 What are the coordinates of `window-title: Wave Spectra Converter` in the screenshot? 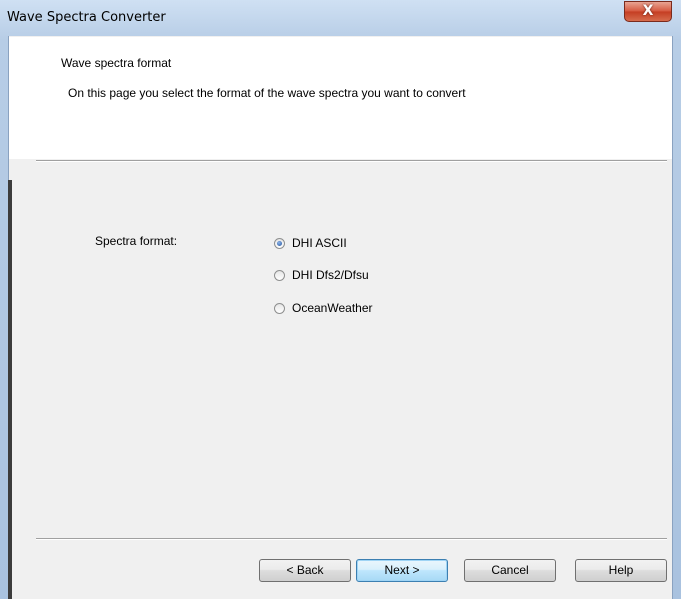 It's located at (86, 17).